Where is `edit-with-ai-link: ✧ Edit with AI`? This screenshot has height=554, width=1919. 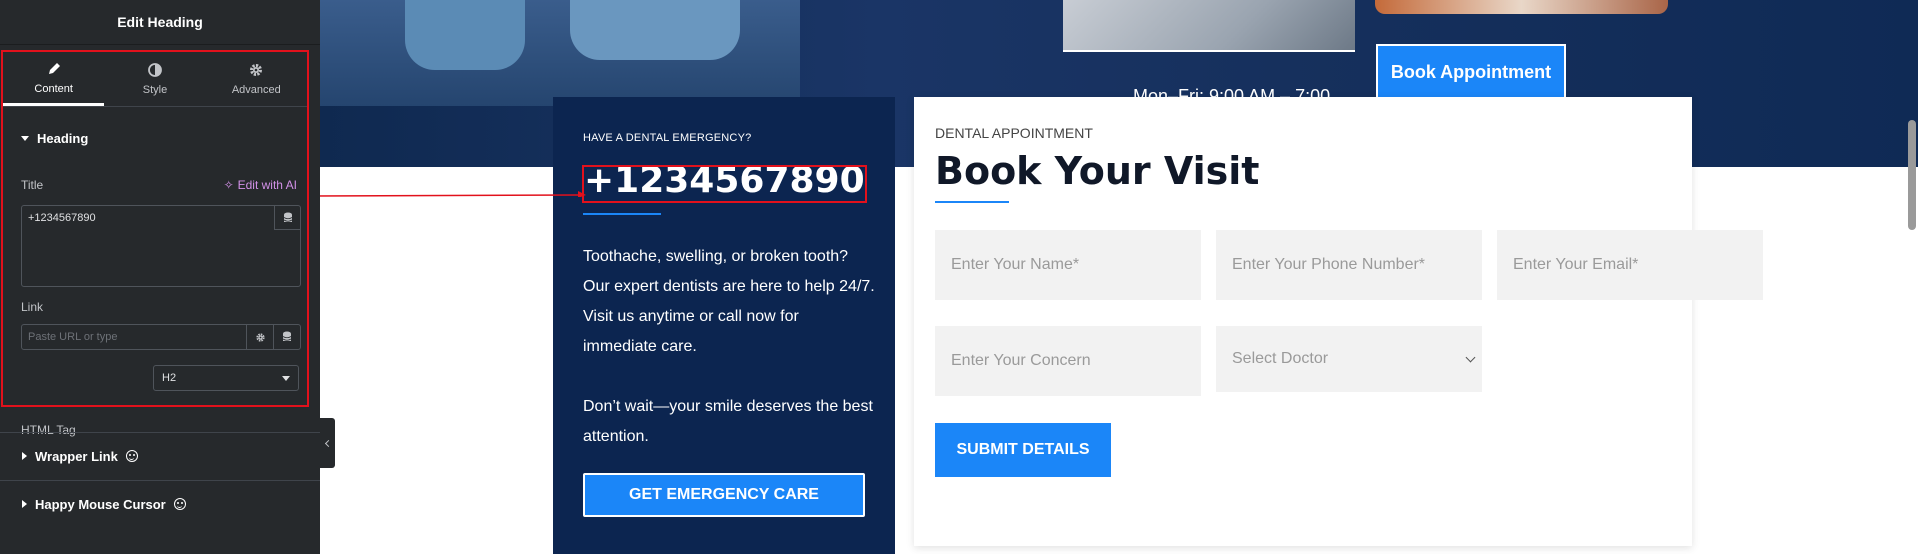
edit-with-ai-link: ✧ Edit with AI is located at coordinates (260, 185).